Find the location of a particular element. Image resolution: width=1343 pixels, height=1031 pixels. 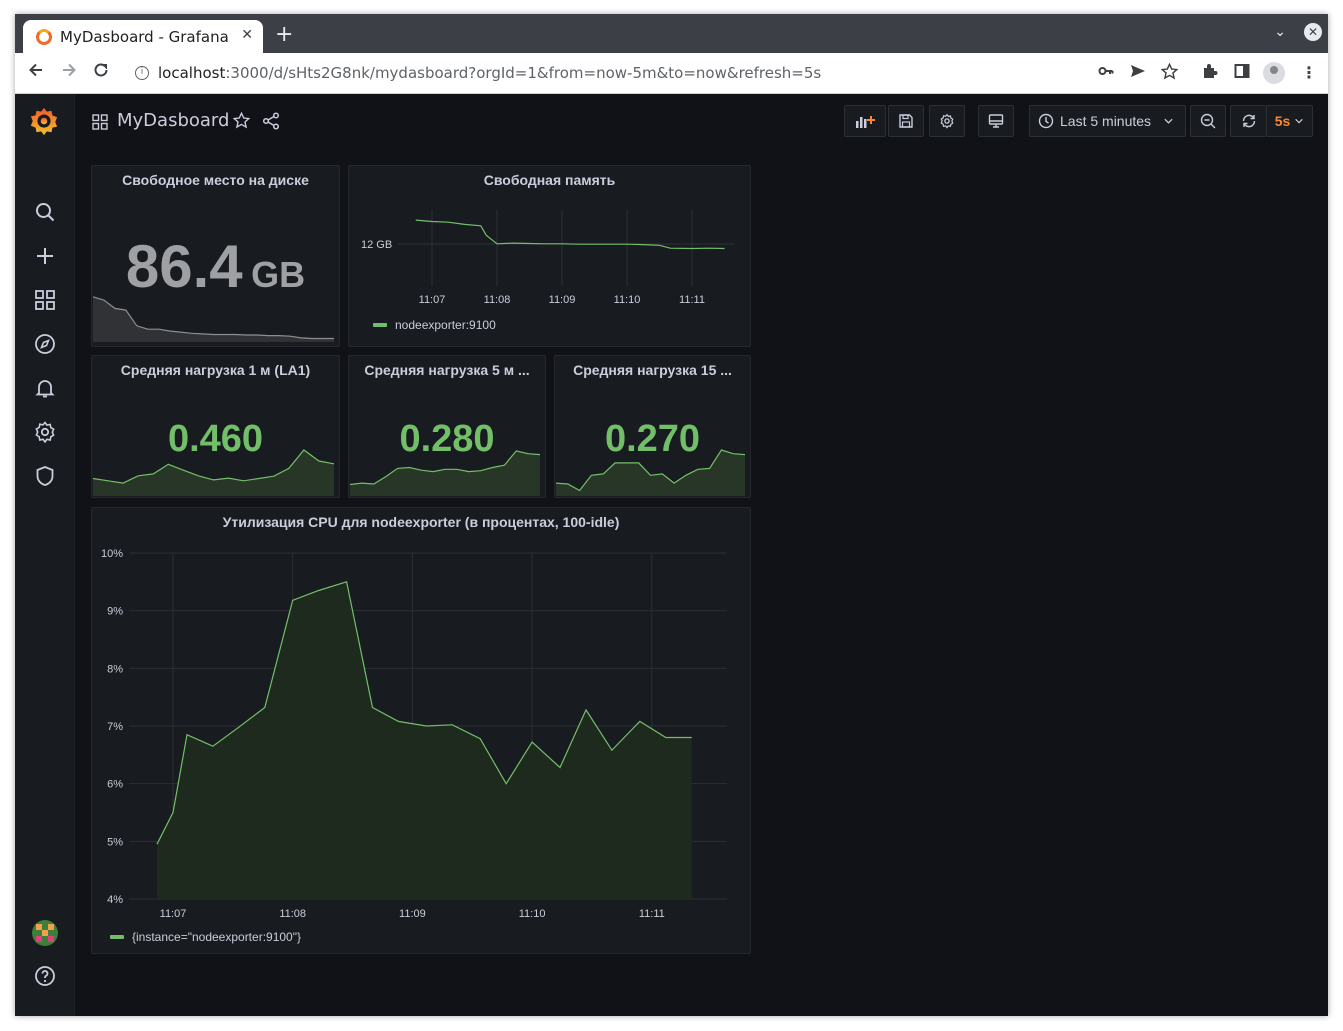

explore-compass-icon is located at coordinates (45, 344).